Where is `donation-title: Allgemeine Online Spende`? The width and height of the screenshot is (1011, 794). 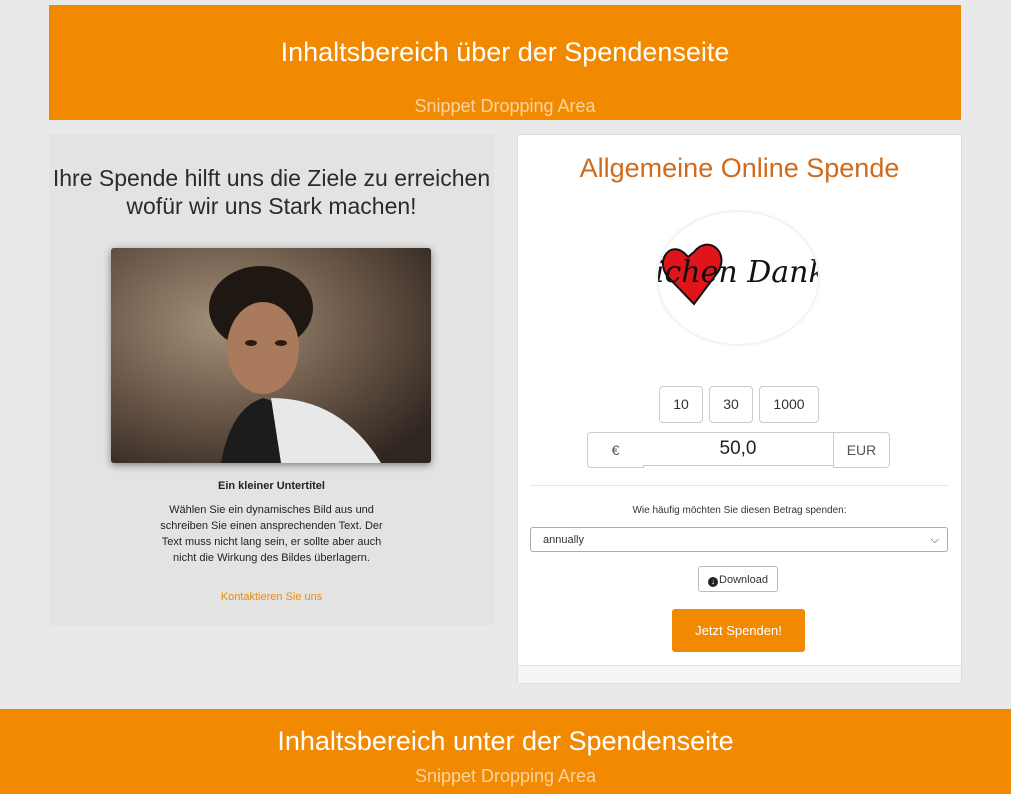 donation-title: Allgemeine Online Spende is located at coordinates (739, 168).